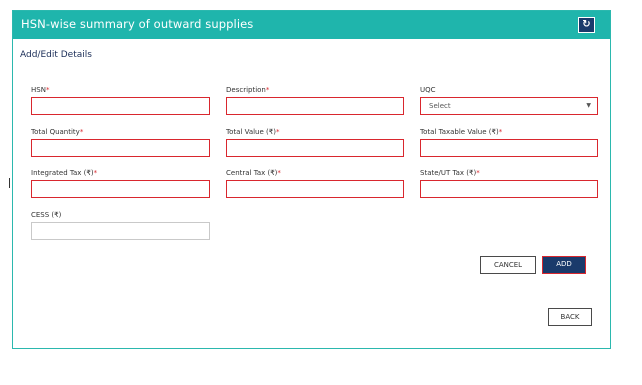 This screenshot has height=385, width=642. Describe the element at coordinates (9, 183) in the screenshot. I see `left-edge-mark` at that location.